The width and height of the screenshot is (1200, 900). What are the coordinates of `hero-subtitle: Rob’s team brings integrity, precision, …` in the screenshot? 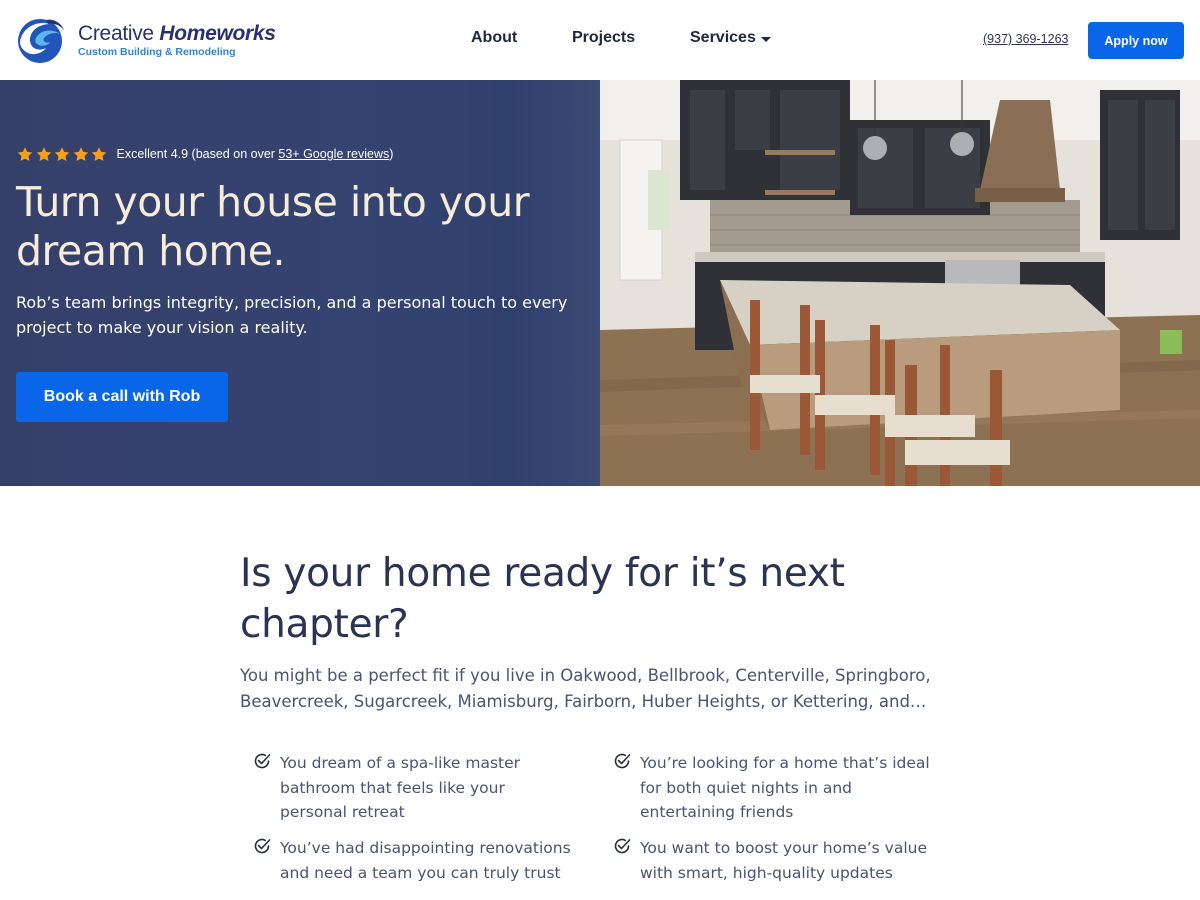 It's located at (292, 315).